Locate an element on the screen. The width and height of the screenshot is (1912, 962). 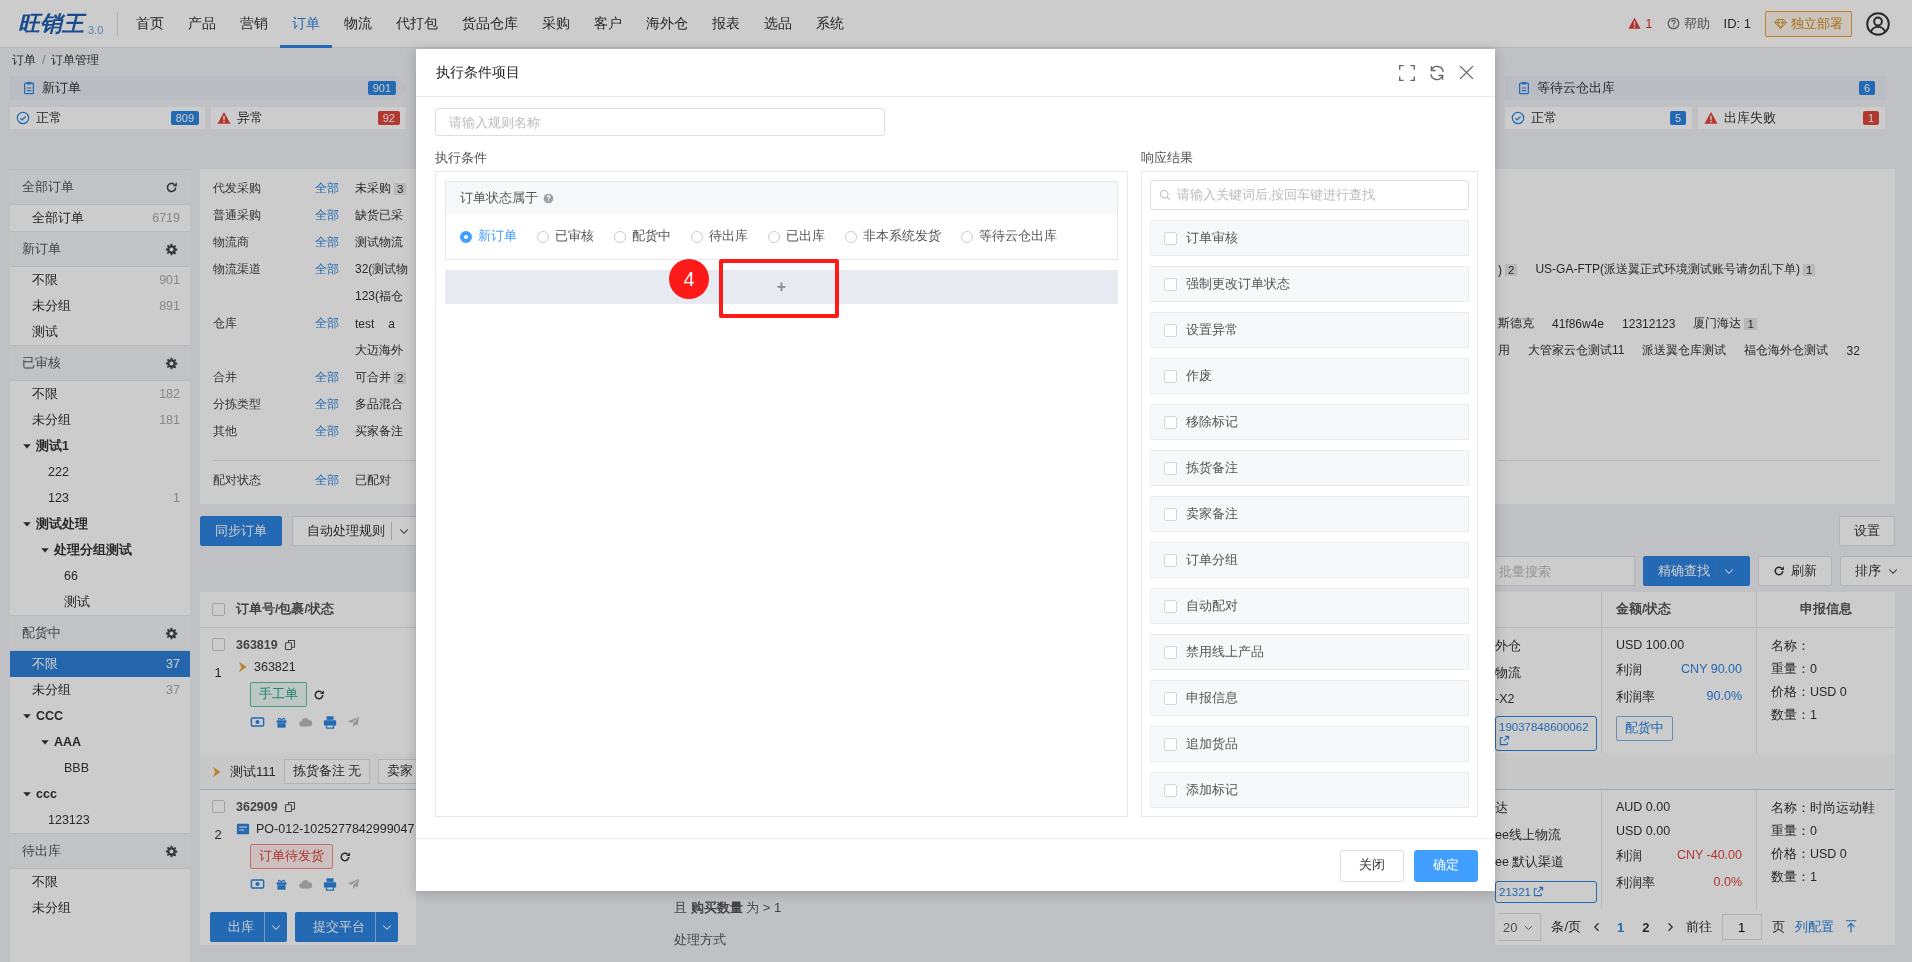
sidebar-item: 未分组 is located at coordinates (100, 908).